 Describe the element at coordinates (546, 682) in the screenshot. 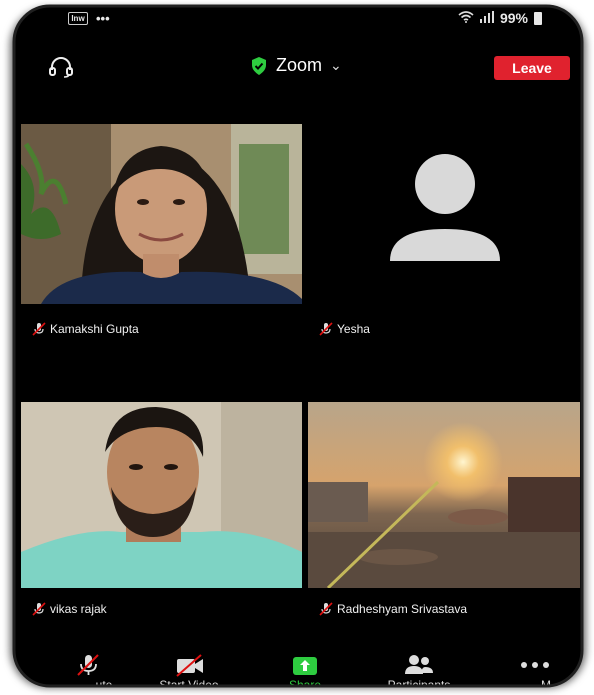

I see `more-label: M` at that location.